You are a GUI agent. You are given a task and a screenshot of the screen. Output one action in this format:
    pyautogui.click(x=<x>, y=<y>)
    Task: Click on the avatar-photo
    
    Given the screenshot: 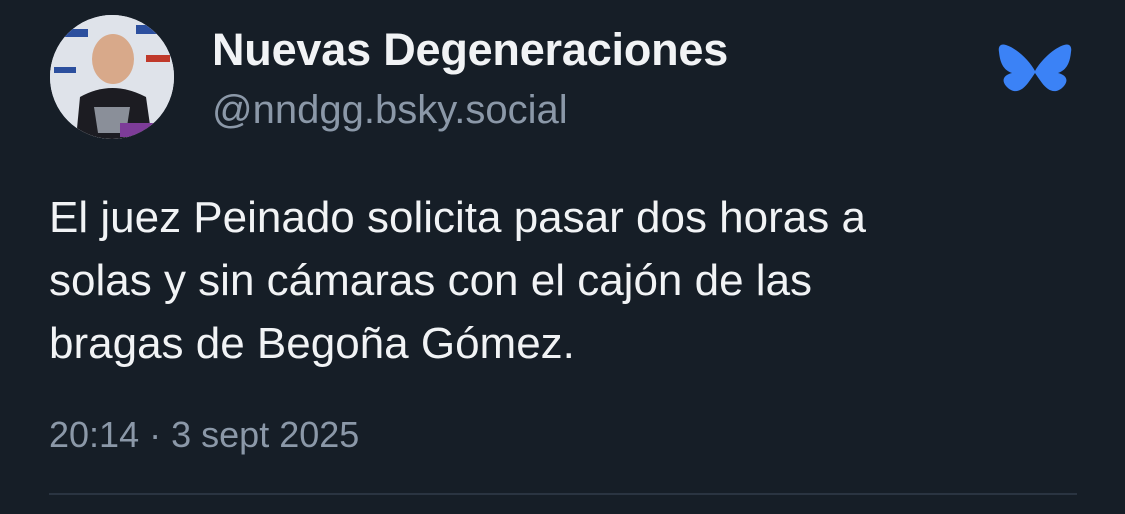 What is the action you would take?
    pyautogui.click(x=112, y=77)
    